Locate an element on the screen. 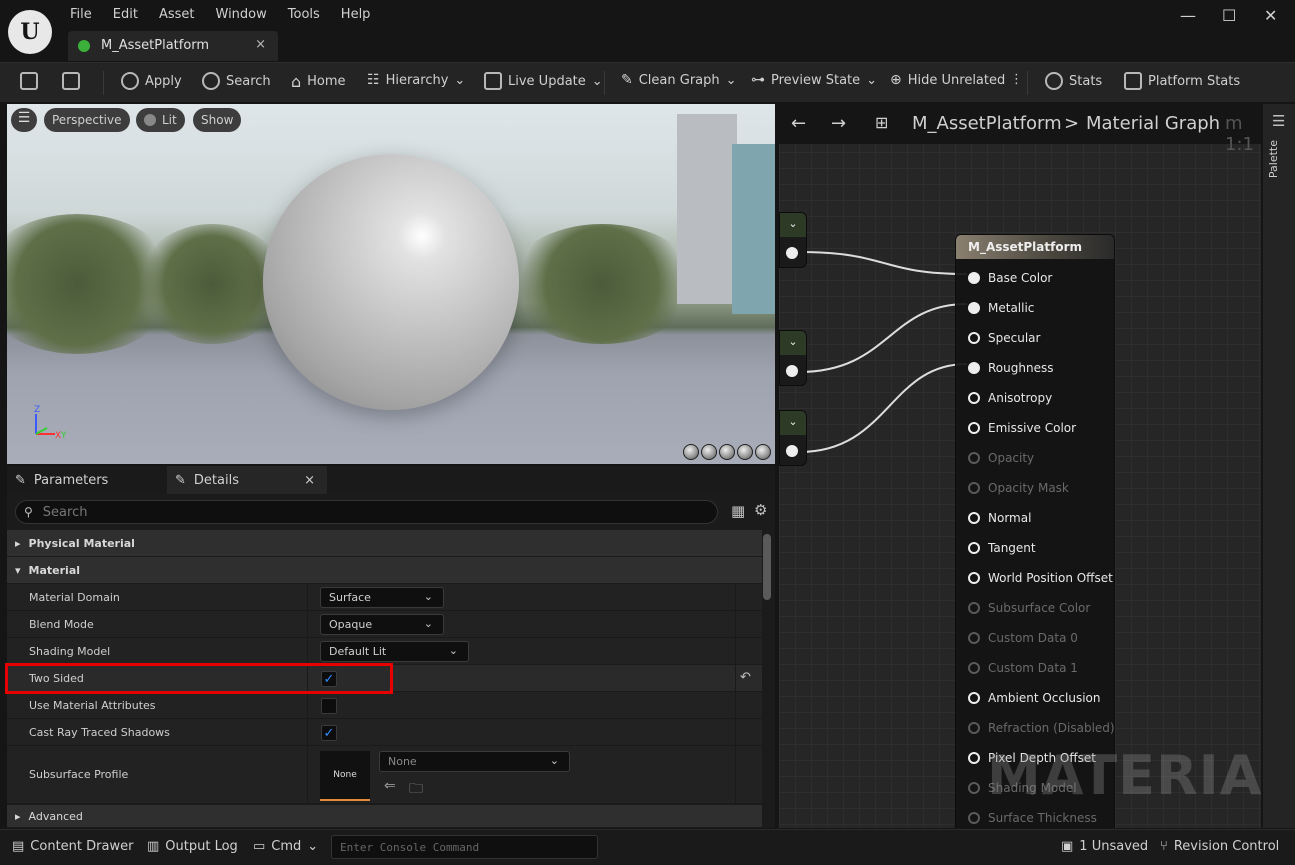 This screenshot has width=1295, height=865. stats-button: Stats is located at coordinates (1073, 81).